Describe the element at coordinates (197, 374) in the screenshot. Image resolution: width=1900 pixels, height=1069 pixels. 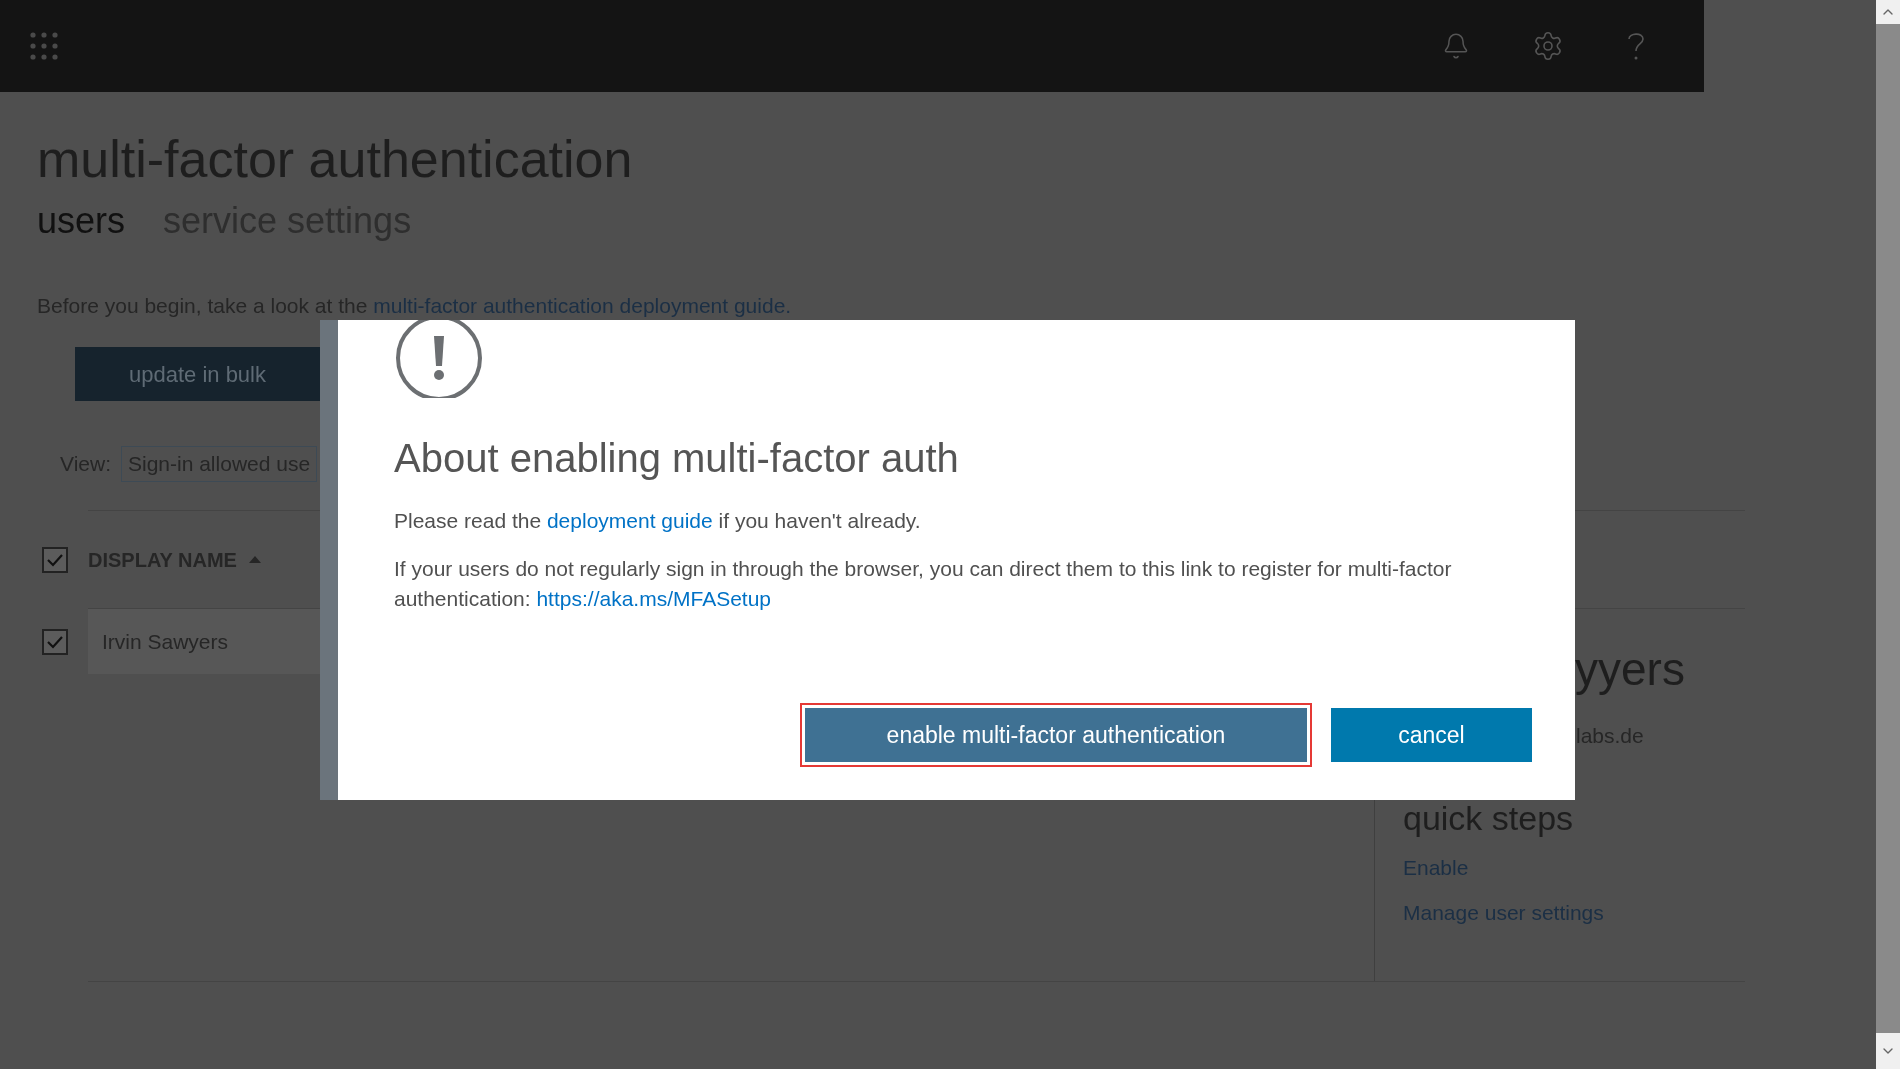
I see `update-in-bulk-button: update in bulk` at that location.